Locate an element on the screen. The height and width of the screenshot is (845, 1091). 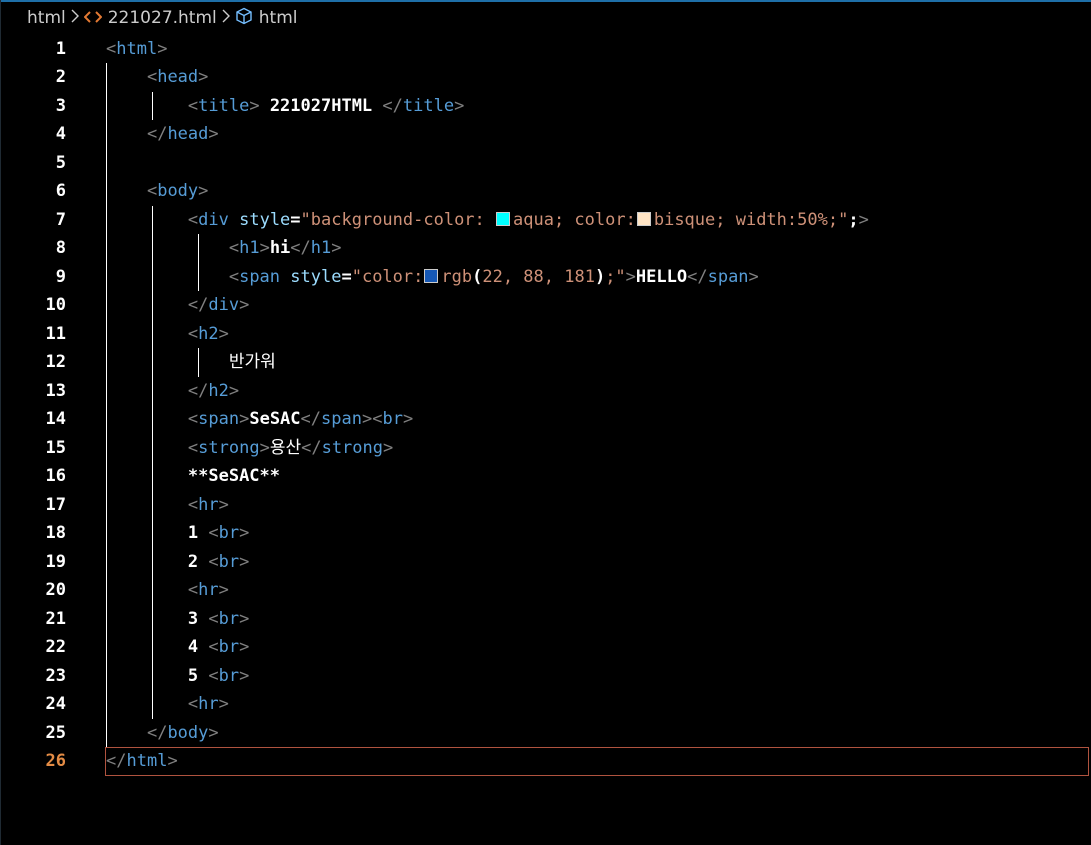
line-number: 4 is located at coordinates (60, 134).